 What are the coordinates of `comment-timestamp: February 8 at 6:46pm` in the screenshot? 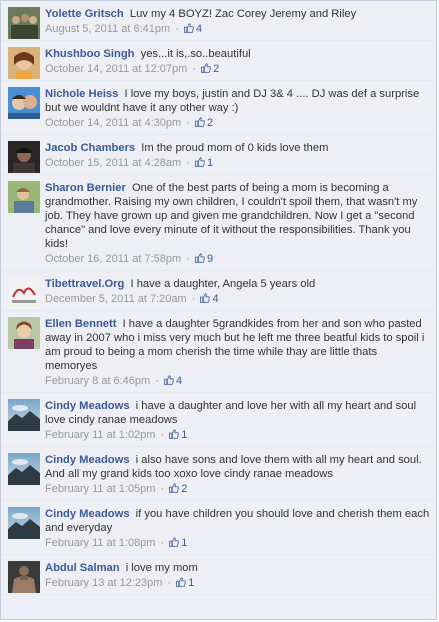 It's located at (97, 381).